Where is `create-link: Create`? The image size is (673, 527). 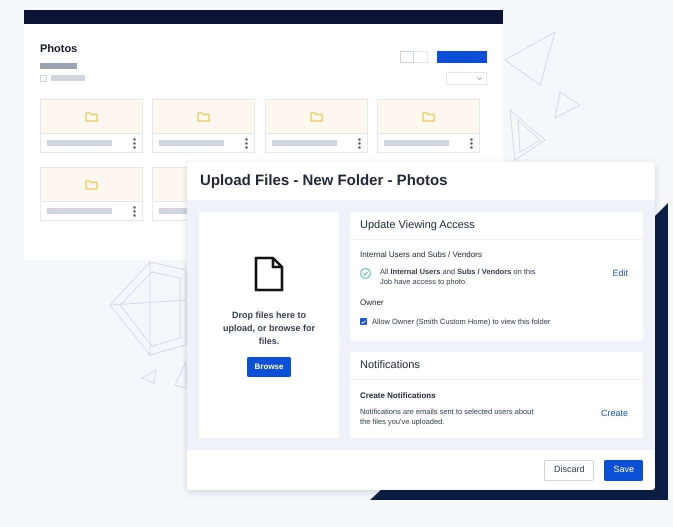 create-link: Create is located at coordinates (614, 413).